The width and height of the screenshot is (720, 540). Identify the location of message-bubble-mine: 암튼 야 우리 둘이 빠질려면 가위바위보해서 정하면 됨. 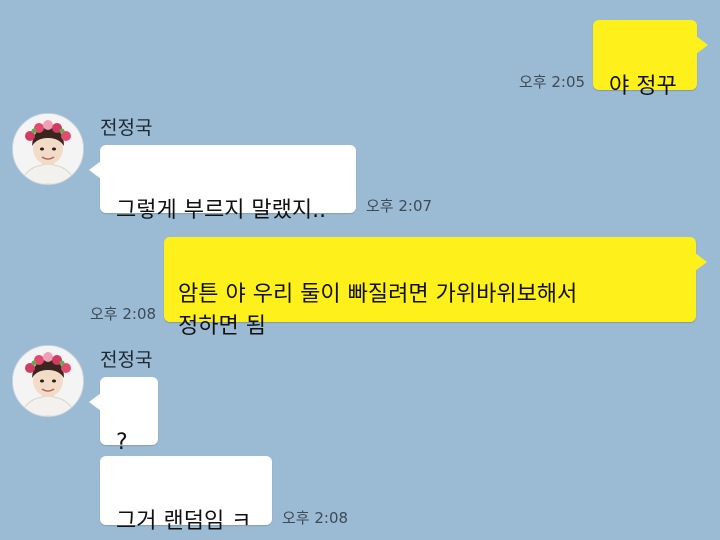
(435, 288).